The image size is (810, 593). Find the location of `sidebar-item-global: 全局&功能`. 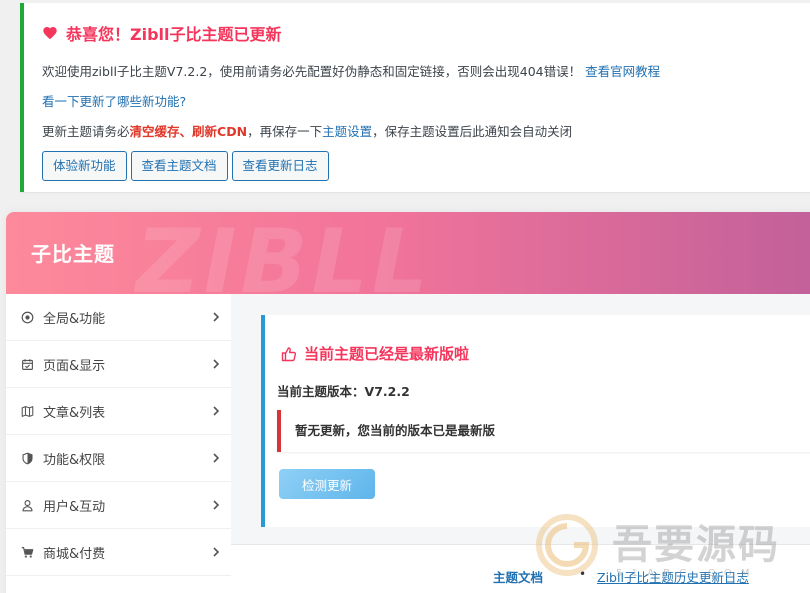

sidebar-item-global: 全局&功能 is located at coordinates (118, 317).